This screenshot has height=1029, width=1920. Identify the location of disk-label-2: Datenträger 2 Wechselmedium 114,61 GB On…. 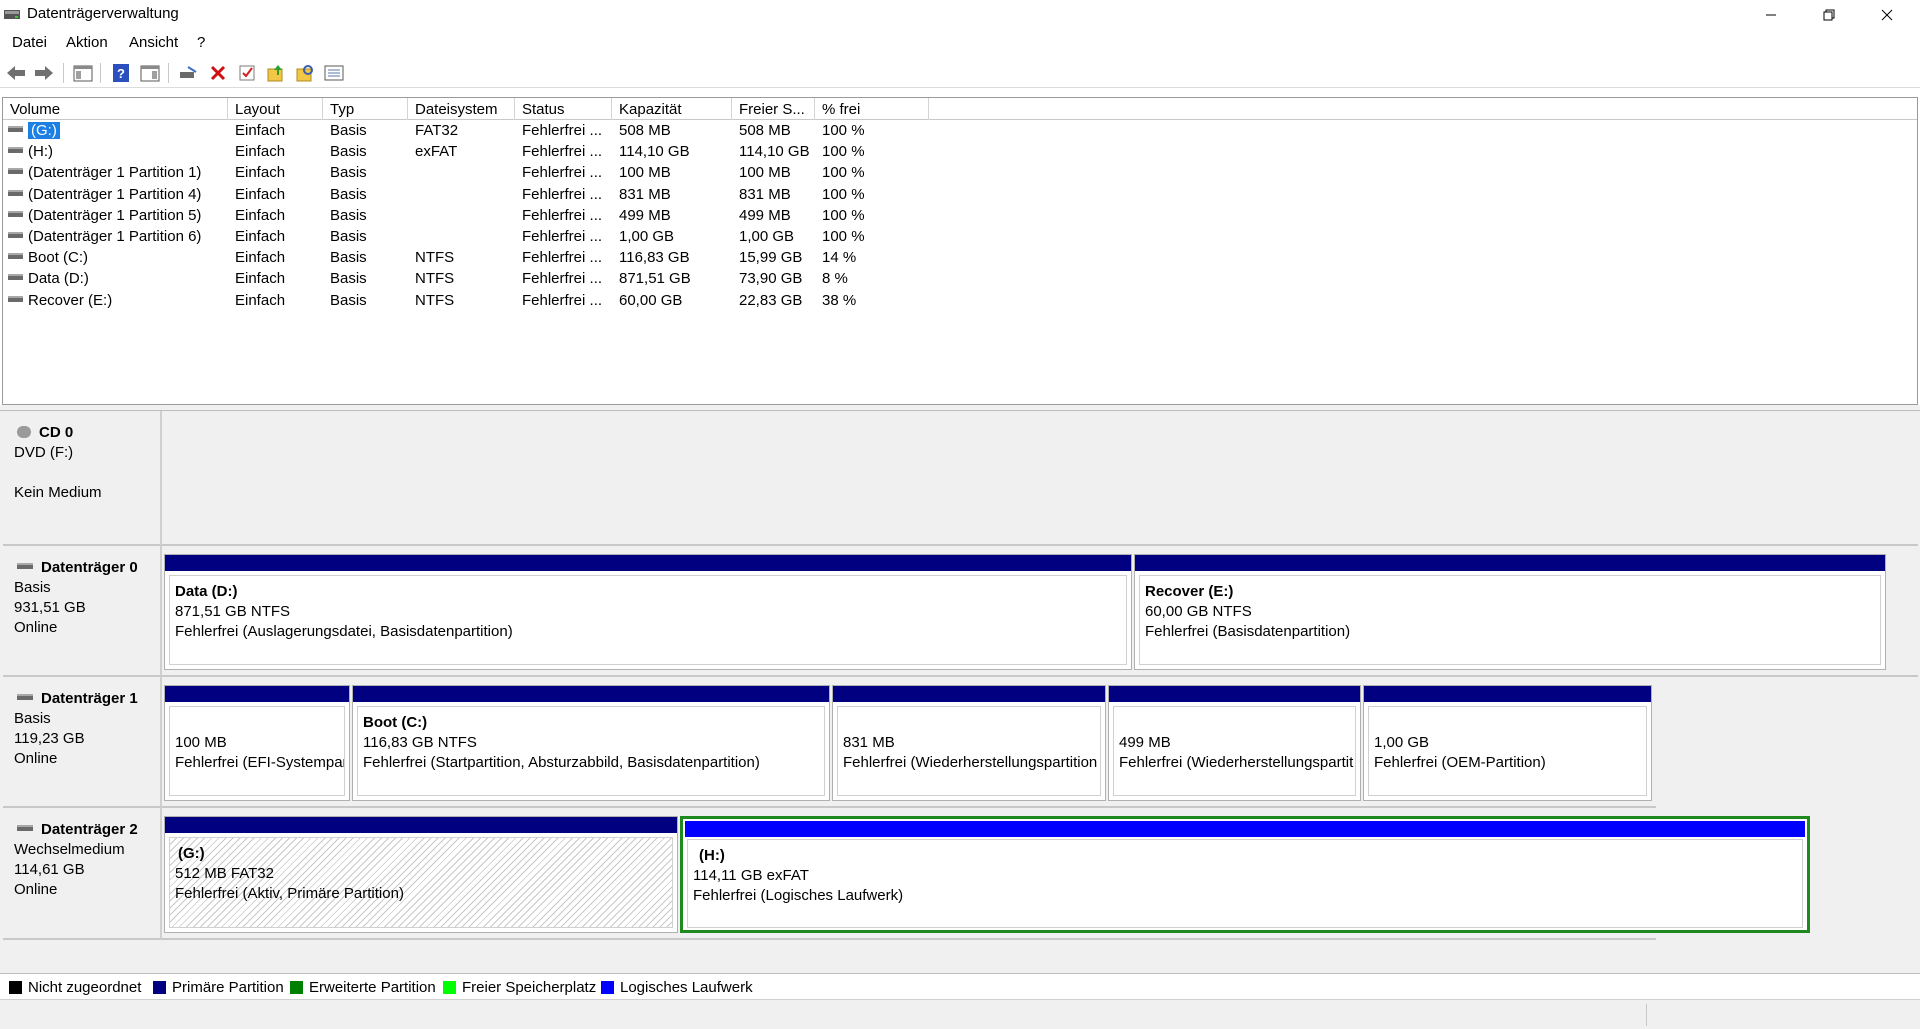
(82, 874).